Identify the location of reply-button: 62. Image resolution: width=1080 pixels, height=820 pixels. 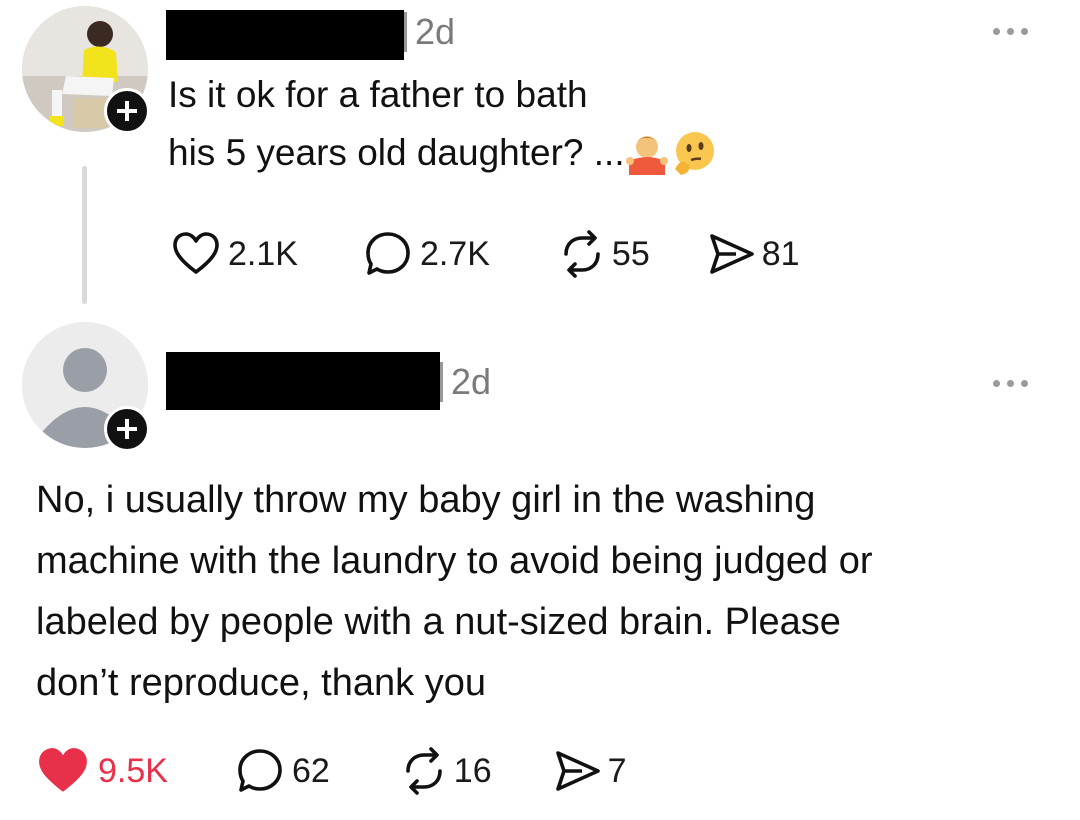
(282, 771).